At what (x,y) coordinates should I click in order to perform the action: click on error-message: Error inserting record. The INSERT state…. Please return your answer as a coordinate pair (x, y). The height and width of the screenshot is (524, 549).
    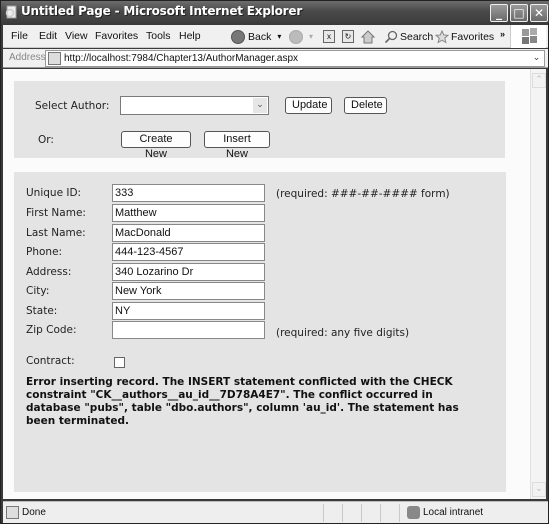
    Looking at the image, I should click on (242, 401).